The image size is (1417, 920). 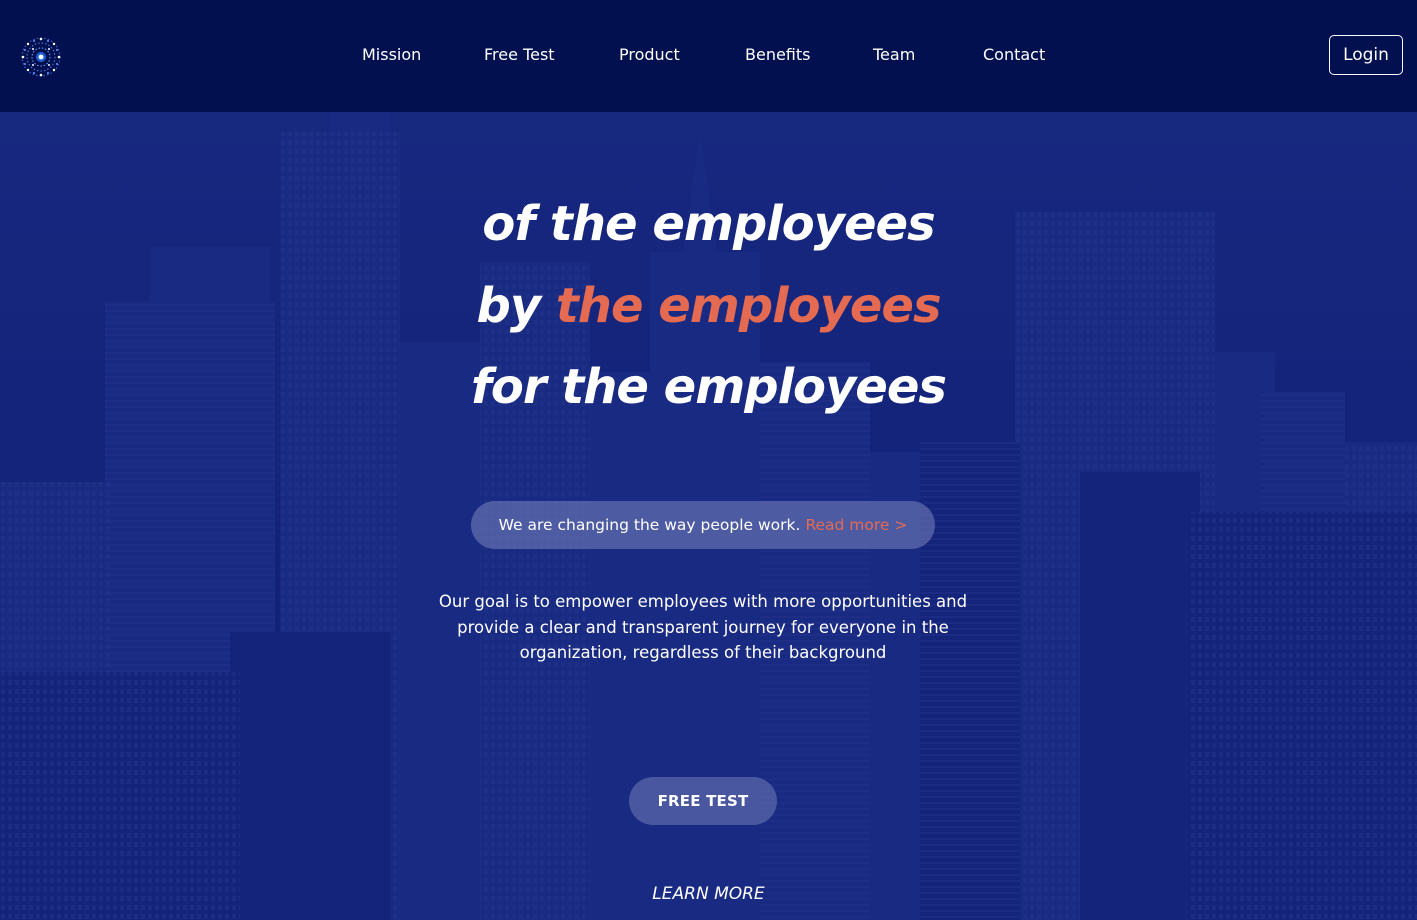 I want to click on nav-item-contact: Contact, so click(x=1014, y=55).